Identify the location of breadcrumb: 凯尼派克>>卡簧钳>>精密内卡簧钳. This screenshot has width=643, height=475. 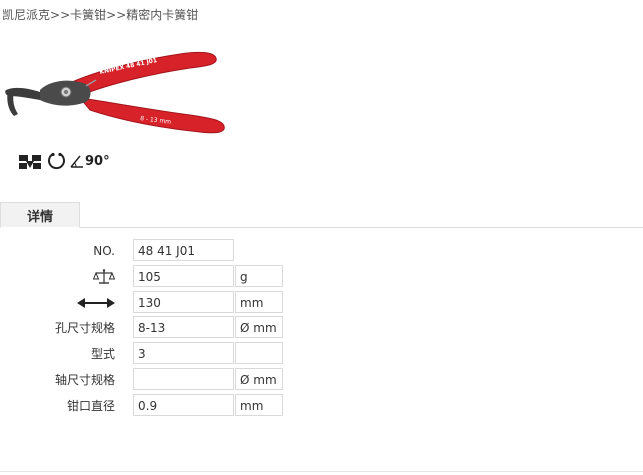
(100, 14).